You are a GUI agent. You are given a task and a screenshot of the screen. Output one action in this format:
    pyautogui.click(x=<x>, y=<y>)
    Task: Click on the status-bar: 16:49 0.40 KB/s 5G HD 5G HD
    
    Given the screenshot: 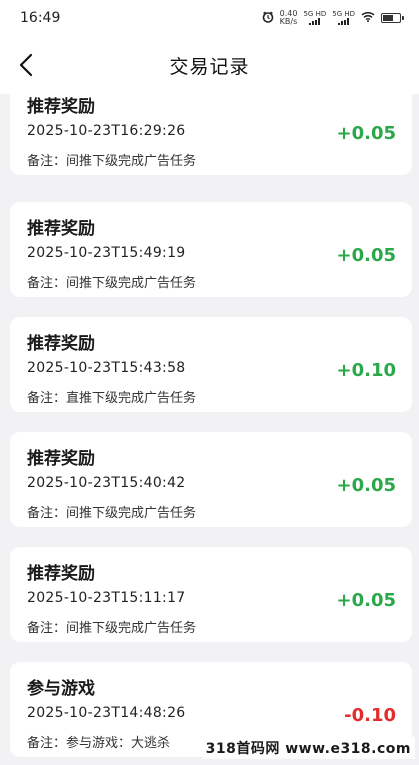 What is the action you would take?
    pyautogui.click(x=209, y=18)
    